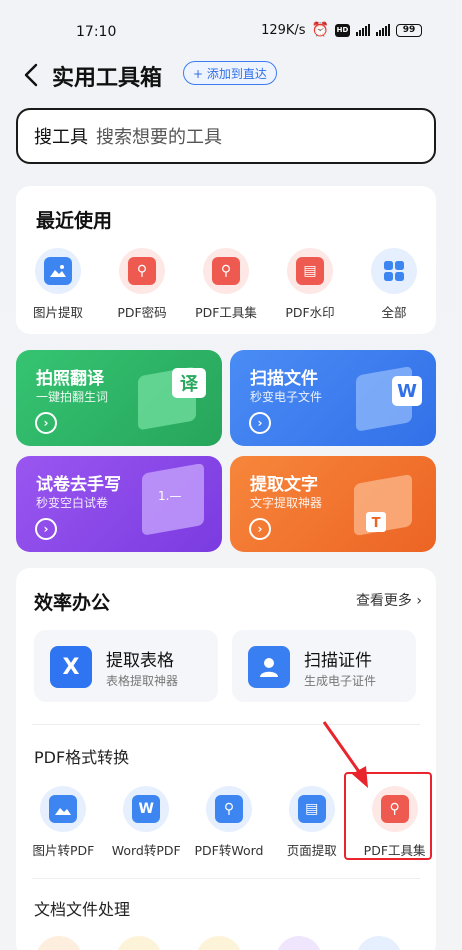 The width and height of the screenshot is (462, 950). I want to click on recent-item-label: PDF密码, so click(142, 312).